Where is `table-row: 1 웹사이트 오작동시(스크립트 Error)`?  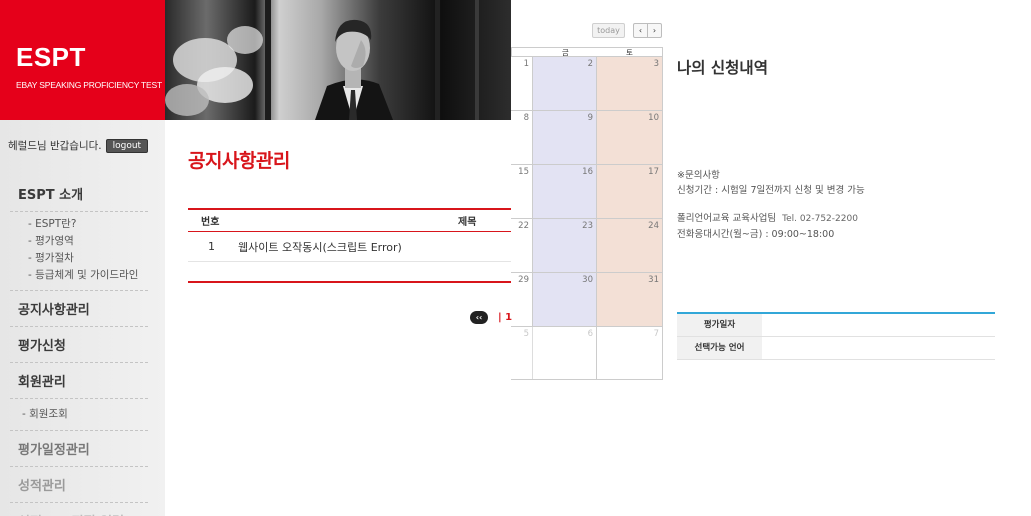 table-row: 1 웹사이트 오작동시(스크립트 Error) is located at coordinates (349, 247).